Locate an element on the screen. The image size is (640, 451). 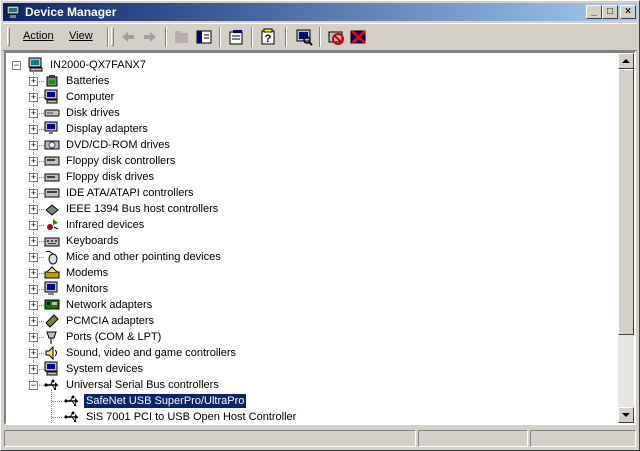
tree-category-label: PCMCIA adapters is located at coordinates (110, 321).